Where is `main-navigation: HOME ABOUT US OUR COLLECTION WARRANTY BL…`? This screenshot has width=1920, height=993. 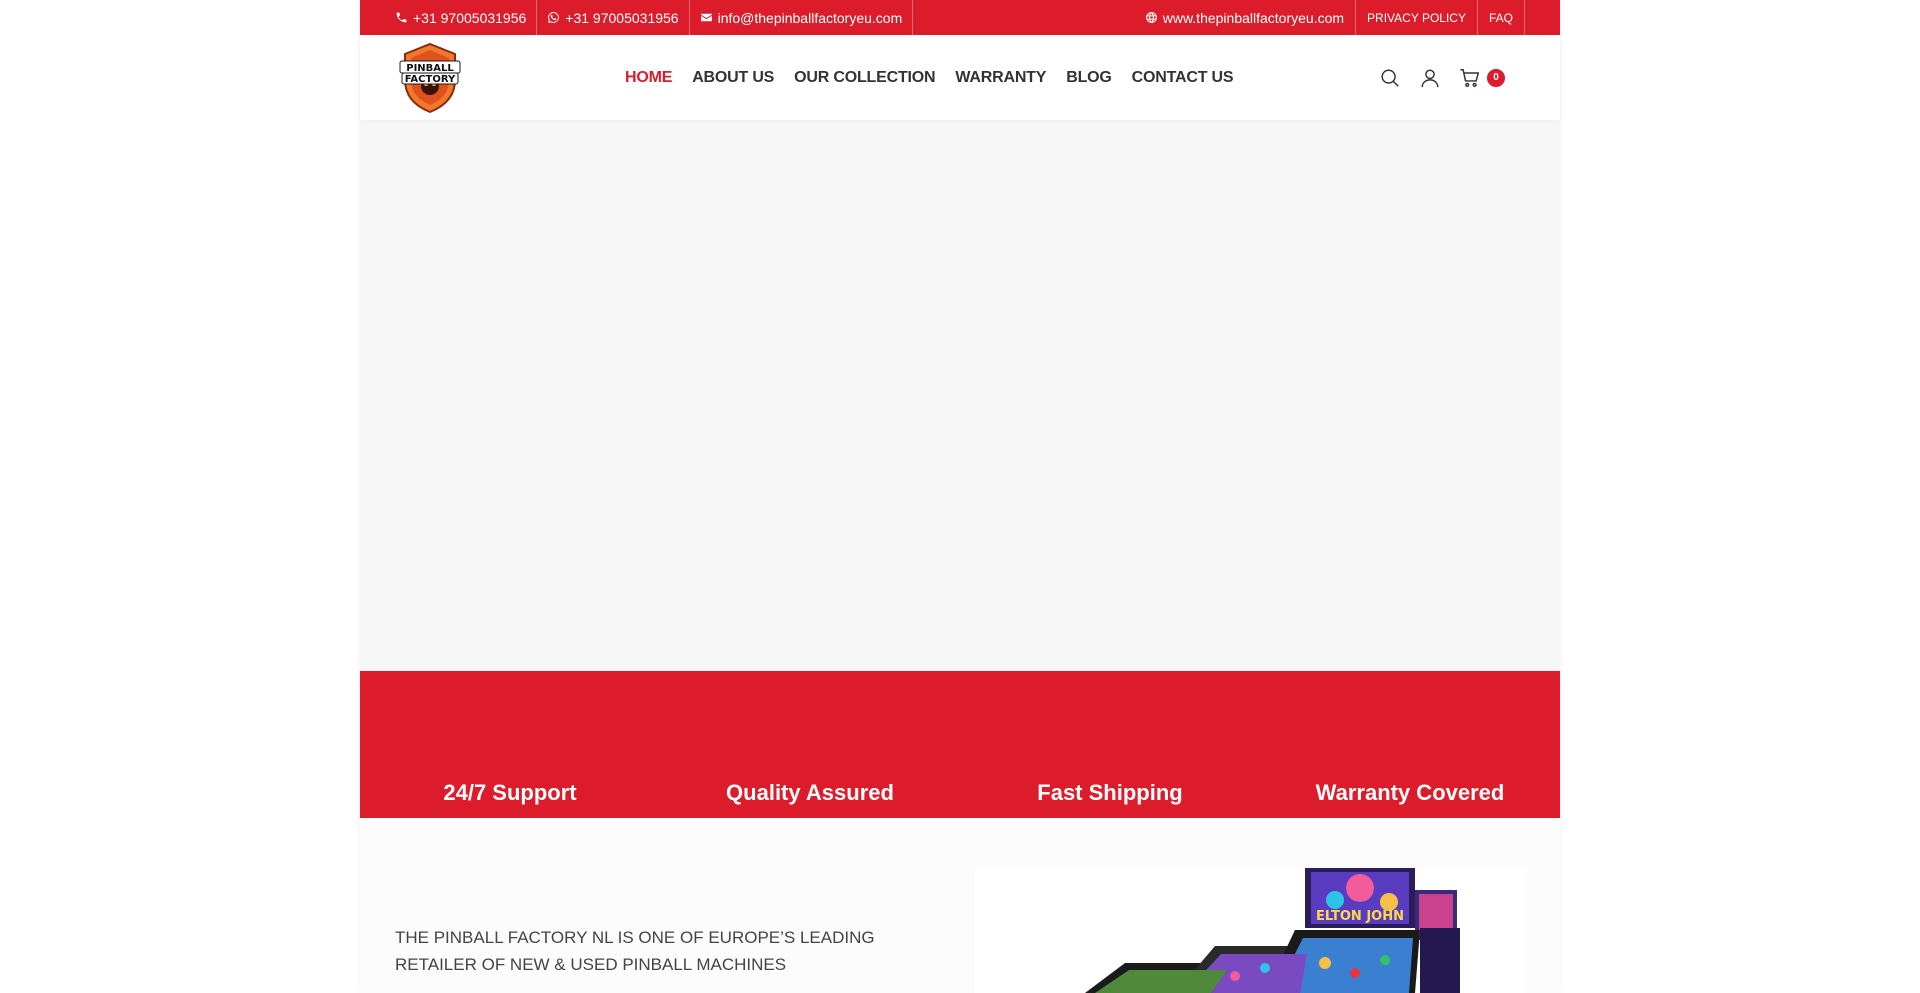 main-navigation: HOME ABOUT US OUR COLLECTION WARRANTY BL… is located at coordinates (929, 77).